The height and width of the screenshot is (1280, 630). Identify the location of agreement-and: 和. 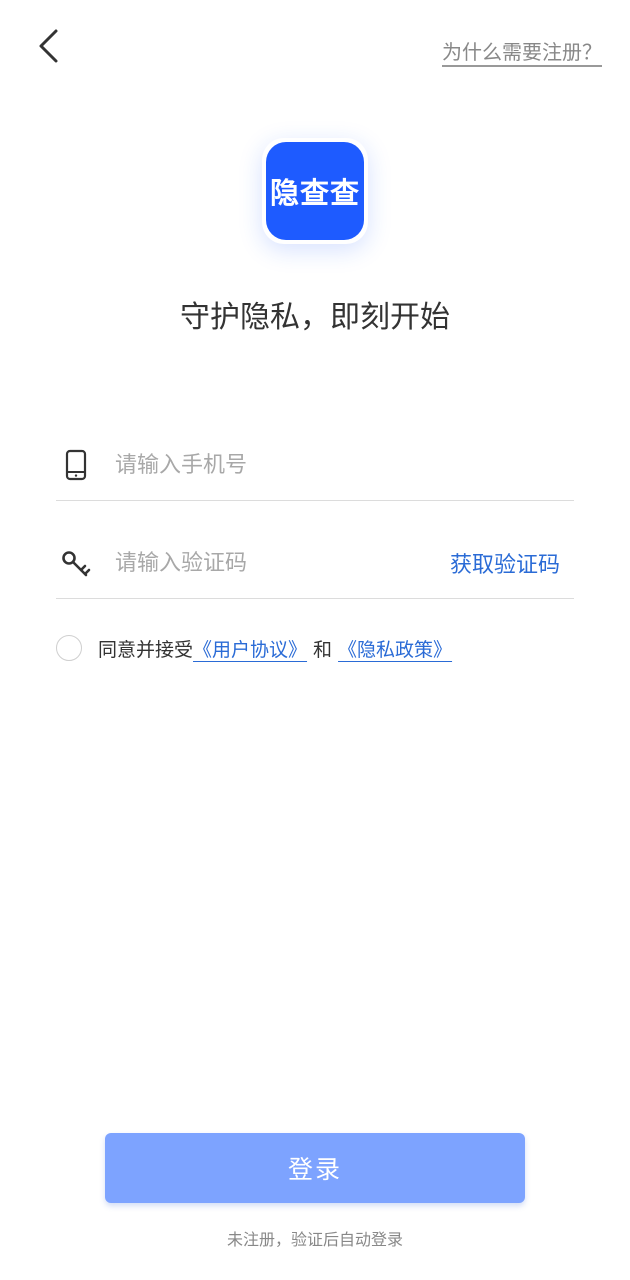
(323, 649).